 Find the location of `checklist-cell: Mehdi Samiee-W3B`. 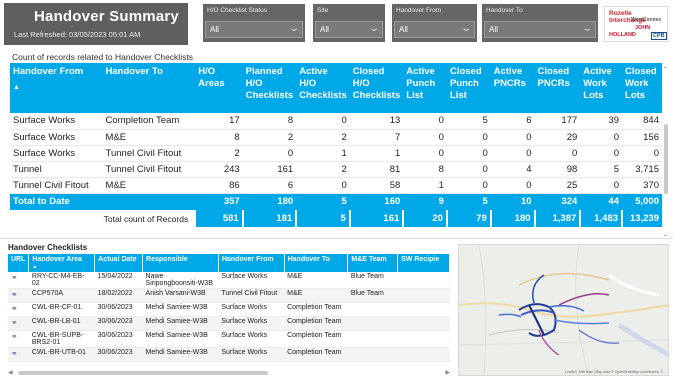

checklist-cell: Mehdi Samiee-W3B is located at coordinates (180, 309).